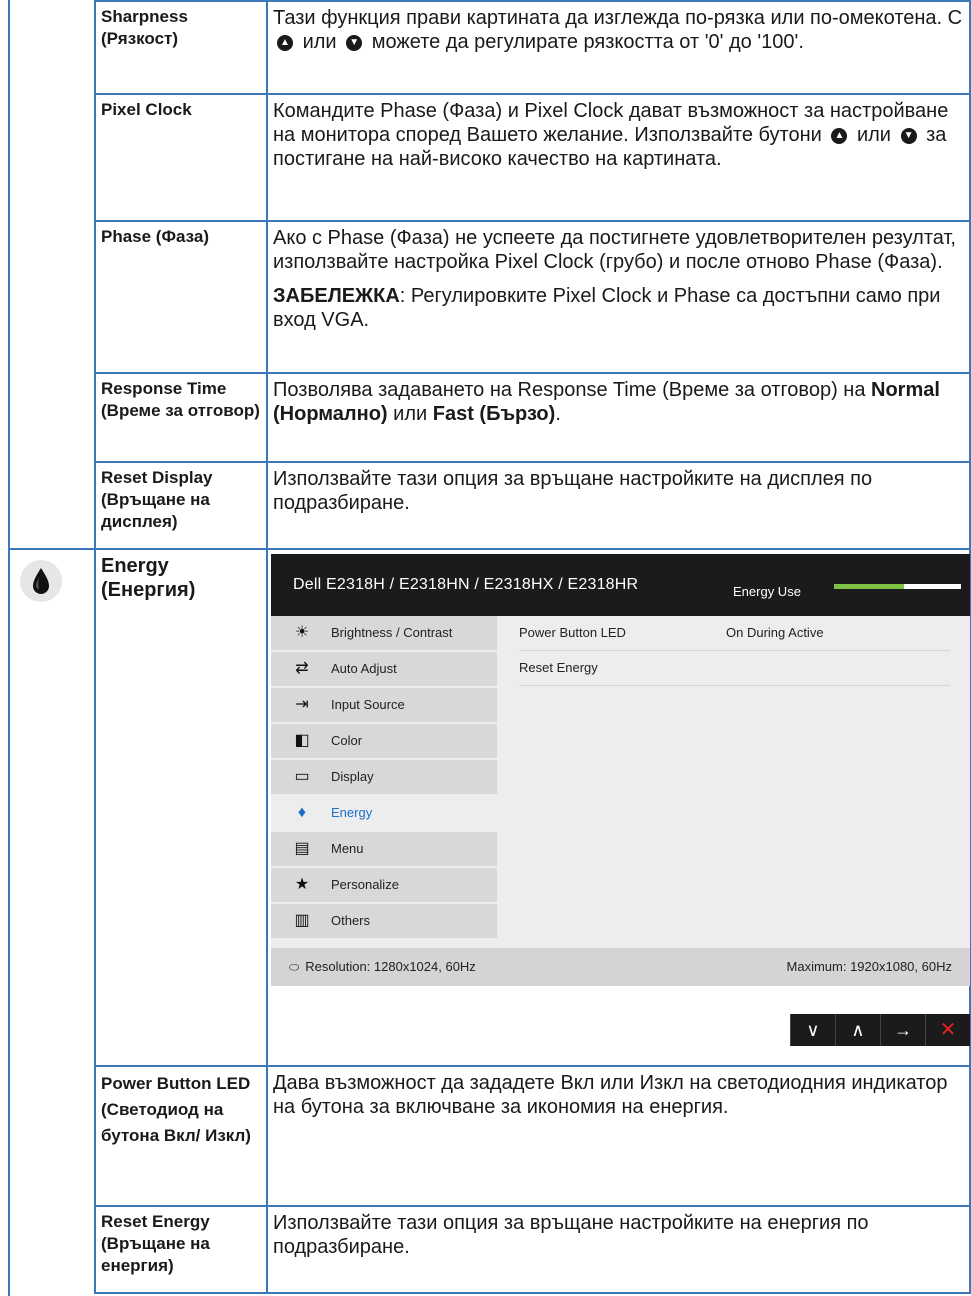 Image resolution: width=971 pixels, height=1296 pixels. Describe the element at coordinates (352, 776) in the screenshot. I see `osd-menu-label: Display` at that location.